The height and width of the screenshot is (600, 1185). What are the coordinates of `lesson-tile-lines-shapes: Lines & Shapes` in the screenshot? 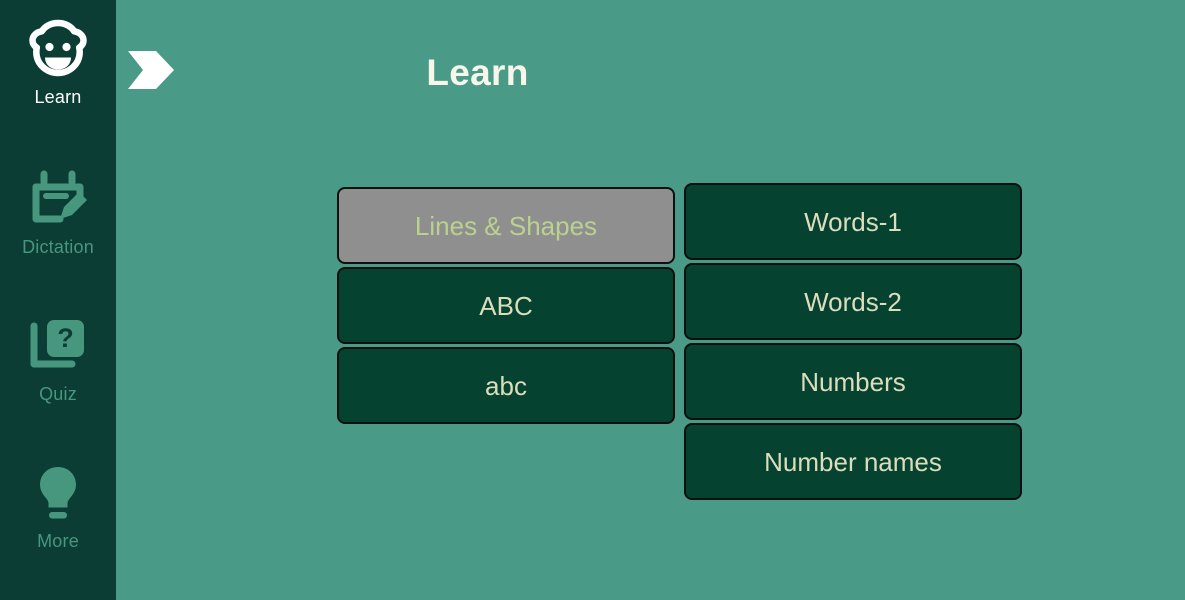 It's located at (506, 225).